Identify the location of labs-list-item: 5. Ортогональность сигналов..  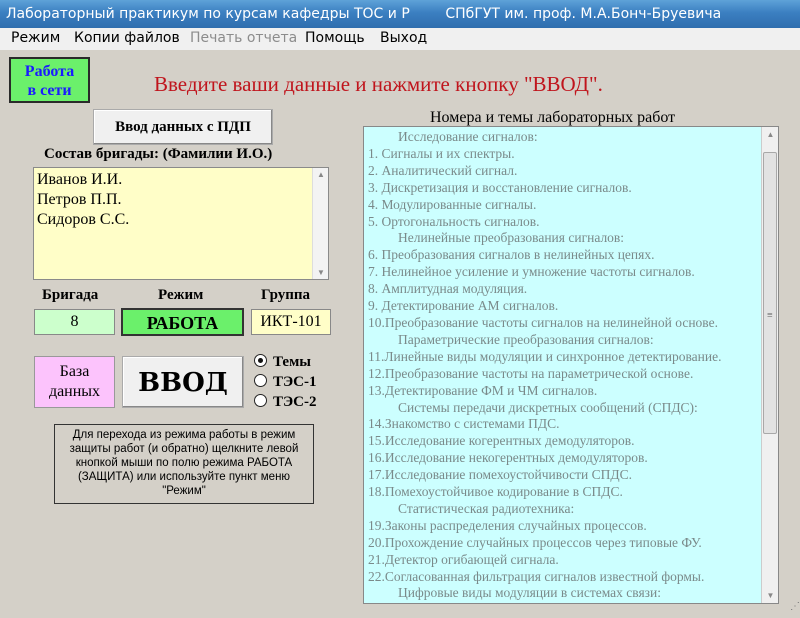
(544, 222).